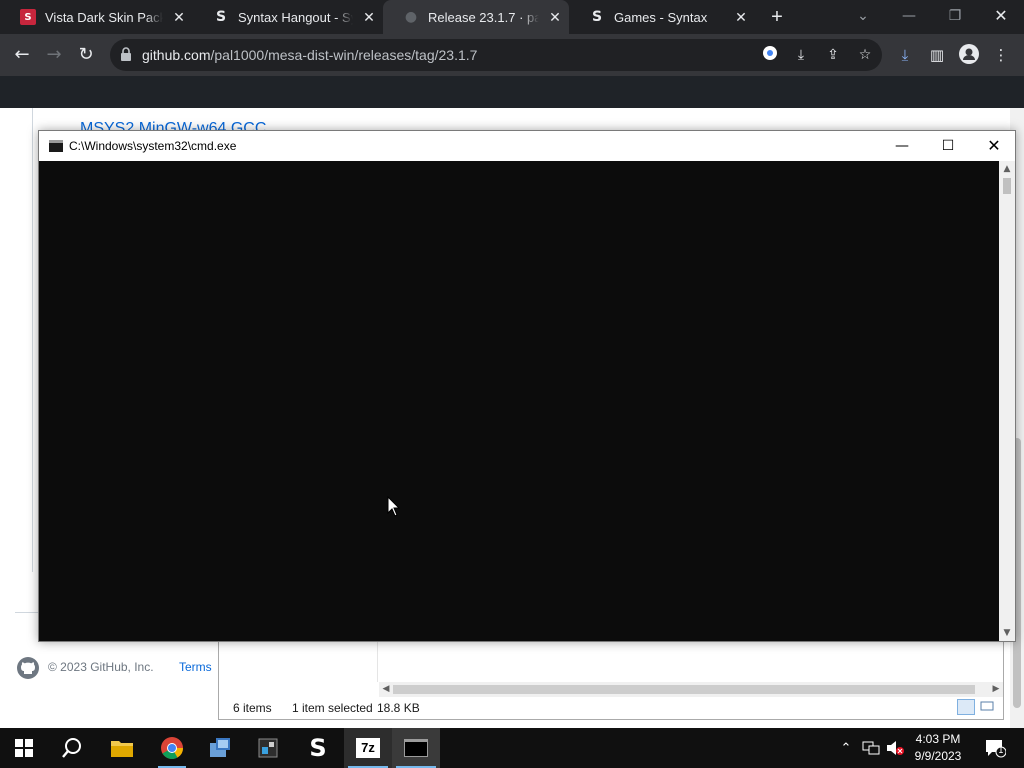  I want to click on tab-title: Syntax Hangout - Synta, so click(295, 17).